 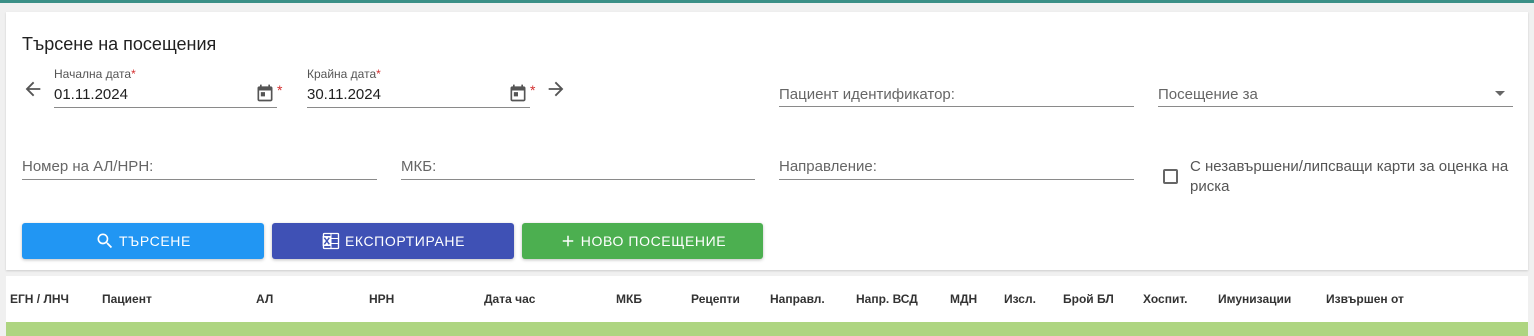 I want to click on plus-icon, so click(x=568, y=241).